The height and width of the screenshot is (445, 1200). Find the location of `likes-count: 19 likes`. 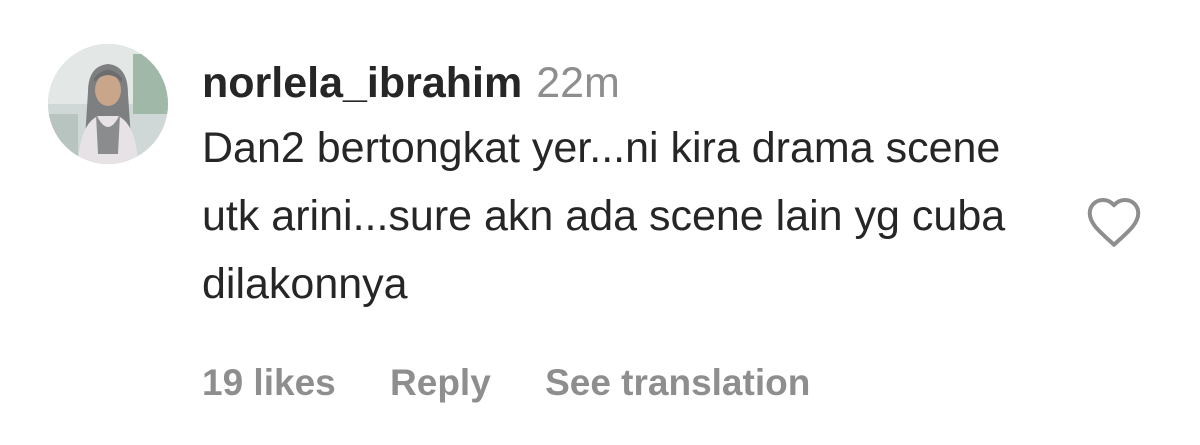

likes-count: 19 likes is located at coordinates (269, 383).